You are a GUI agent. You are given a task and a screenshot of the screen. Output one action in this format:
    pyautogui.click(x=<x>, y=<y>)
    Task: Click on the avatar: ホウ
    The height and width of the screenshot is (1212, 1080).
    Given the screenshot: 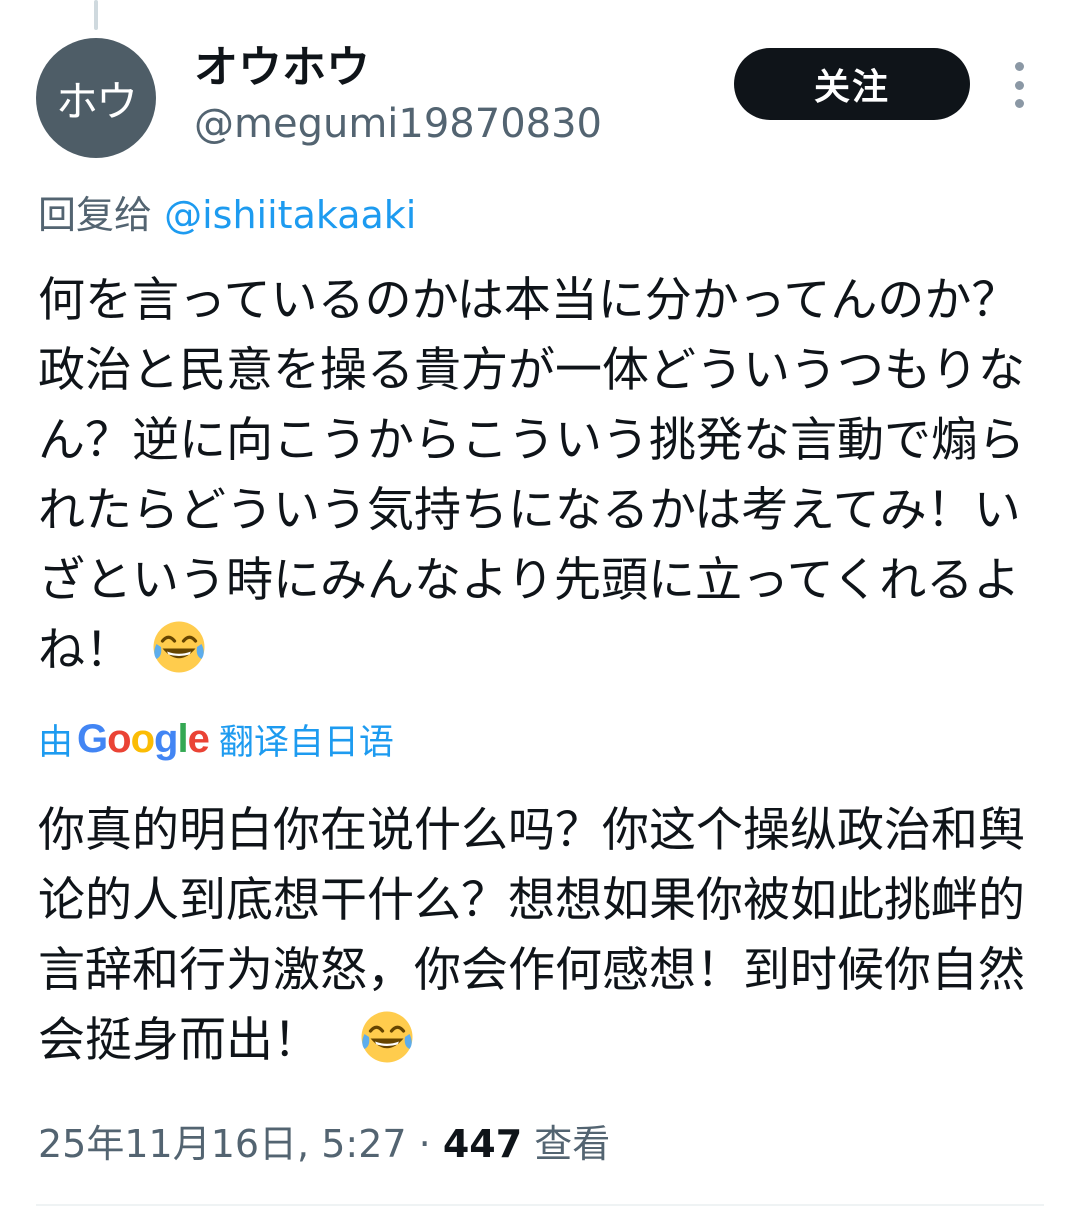 What is the action you would take?
    pyautogui.click(x=96, y=98)
    